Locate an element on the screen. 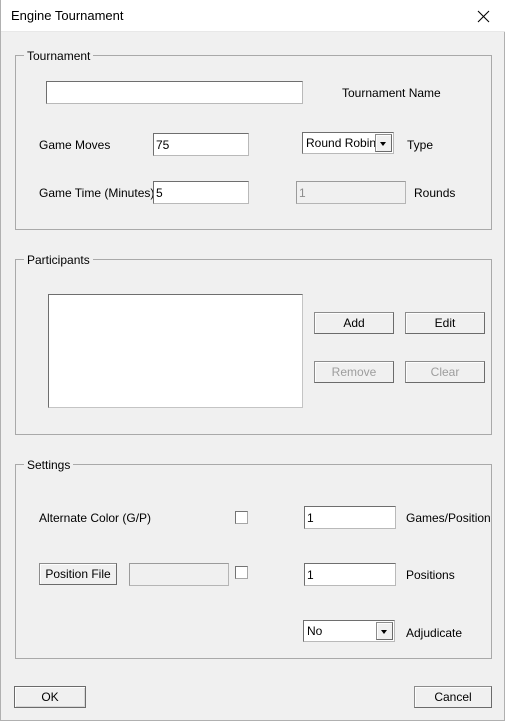 This screenshot has width=505, height=721. clear-button-label: Clear is located at coordinates (445, 372).